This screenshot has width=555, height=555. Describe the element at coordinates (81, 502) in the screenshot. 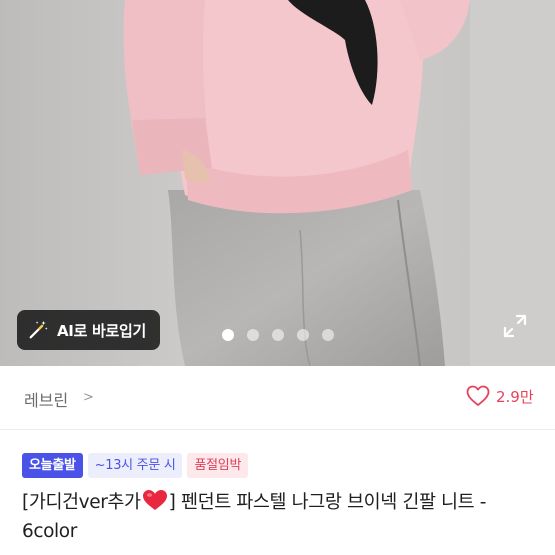

I see `product-title-prefix: [가디건ver추가` at that location.